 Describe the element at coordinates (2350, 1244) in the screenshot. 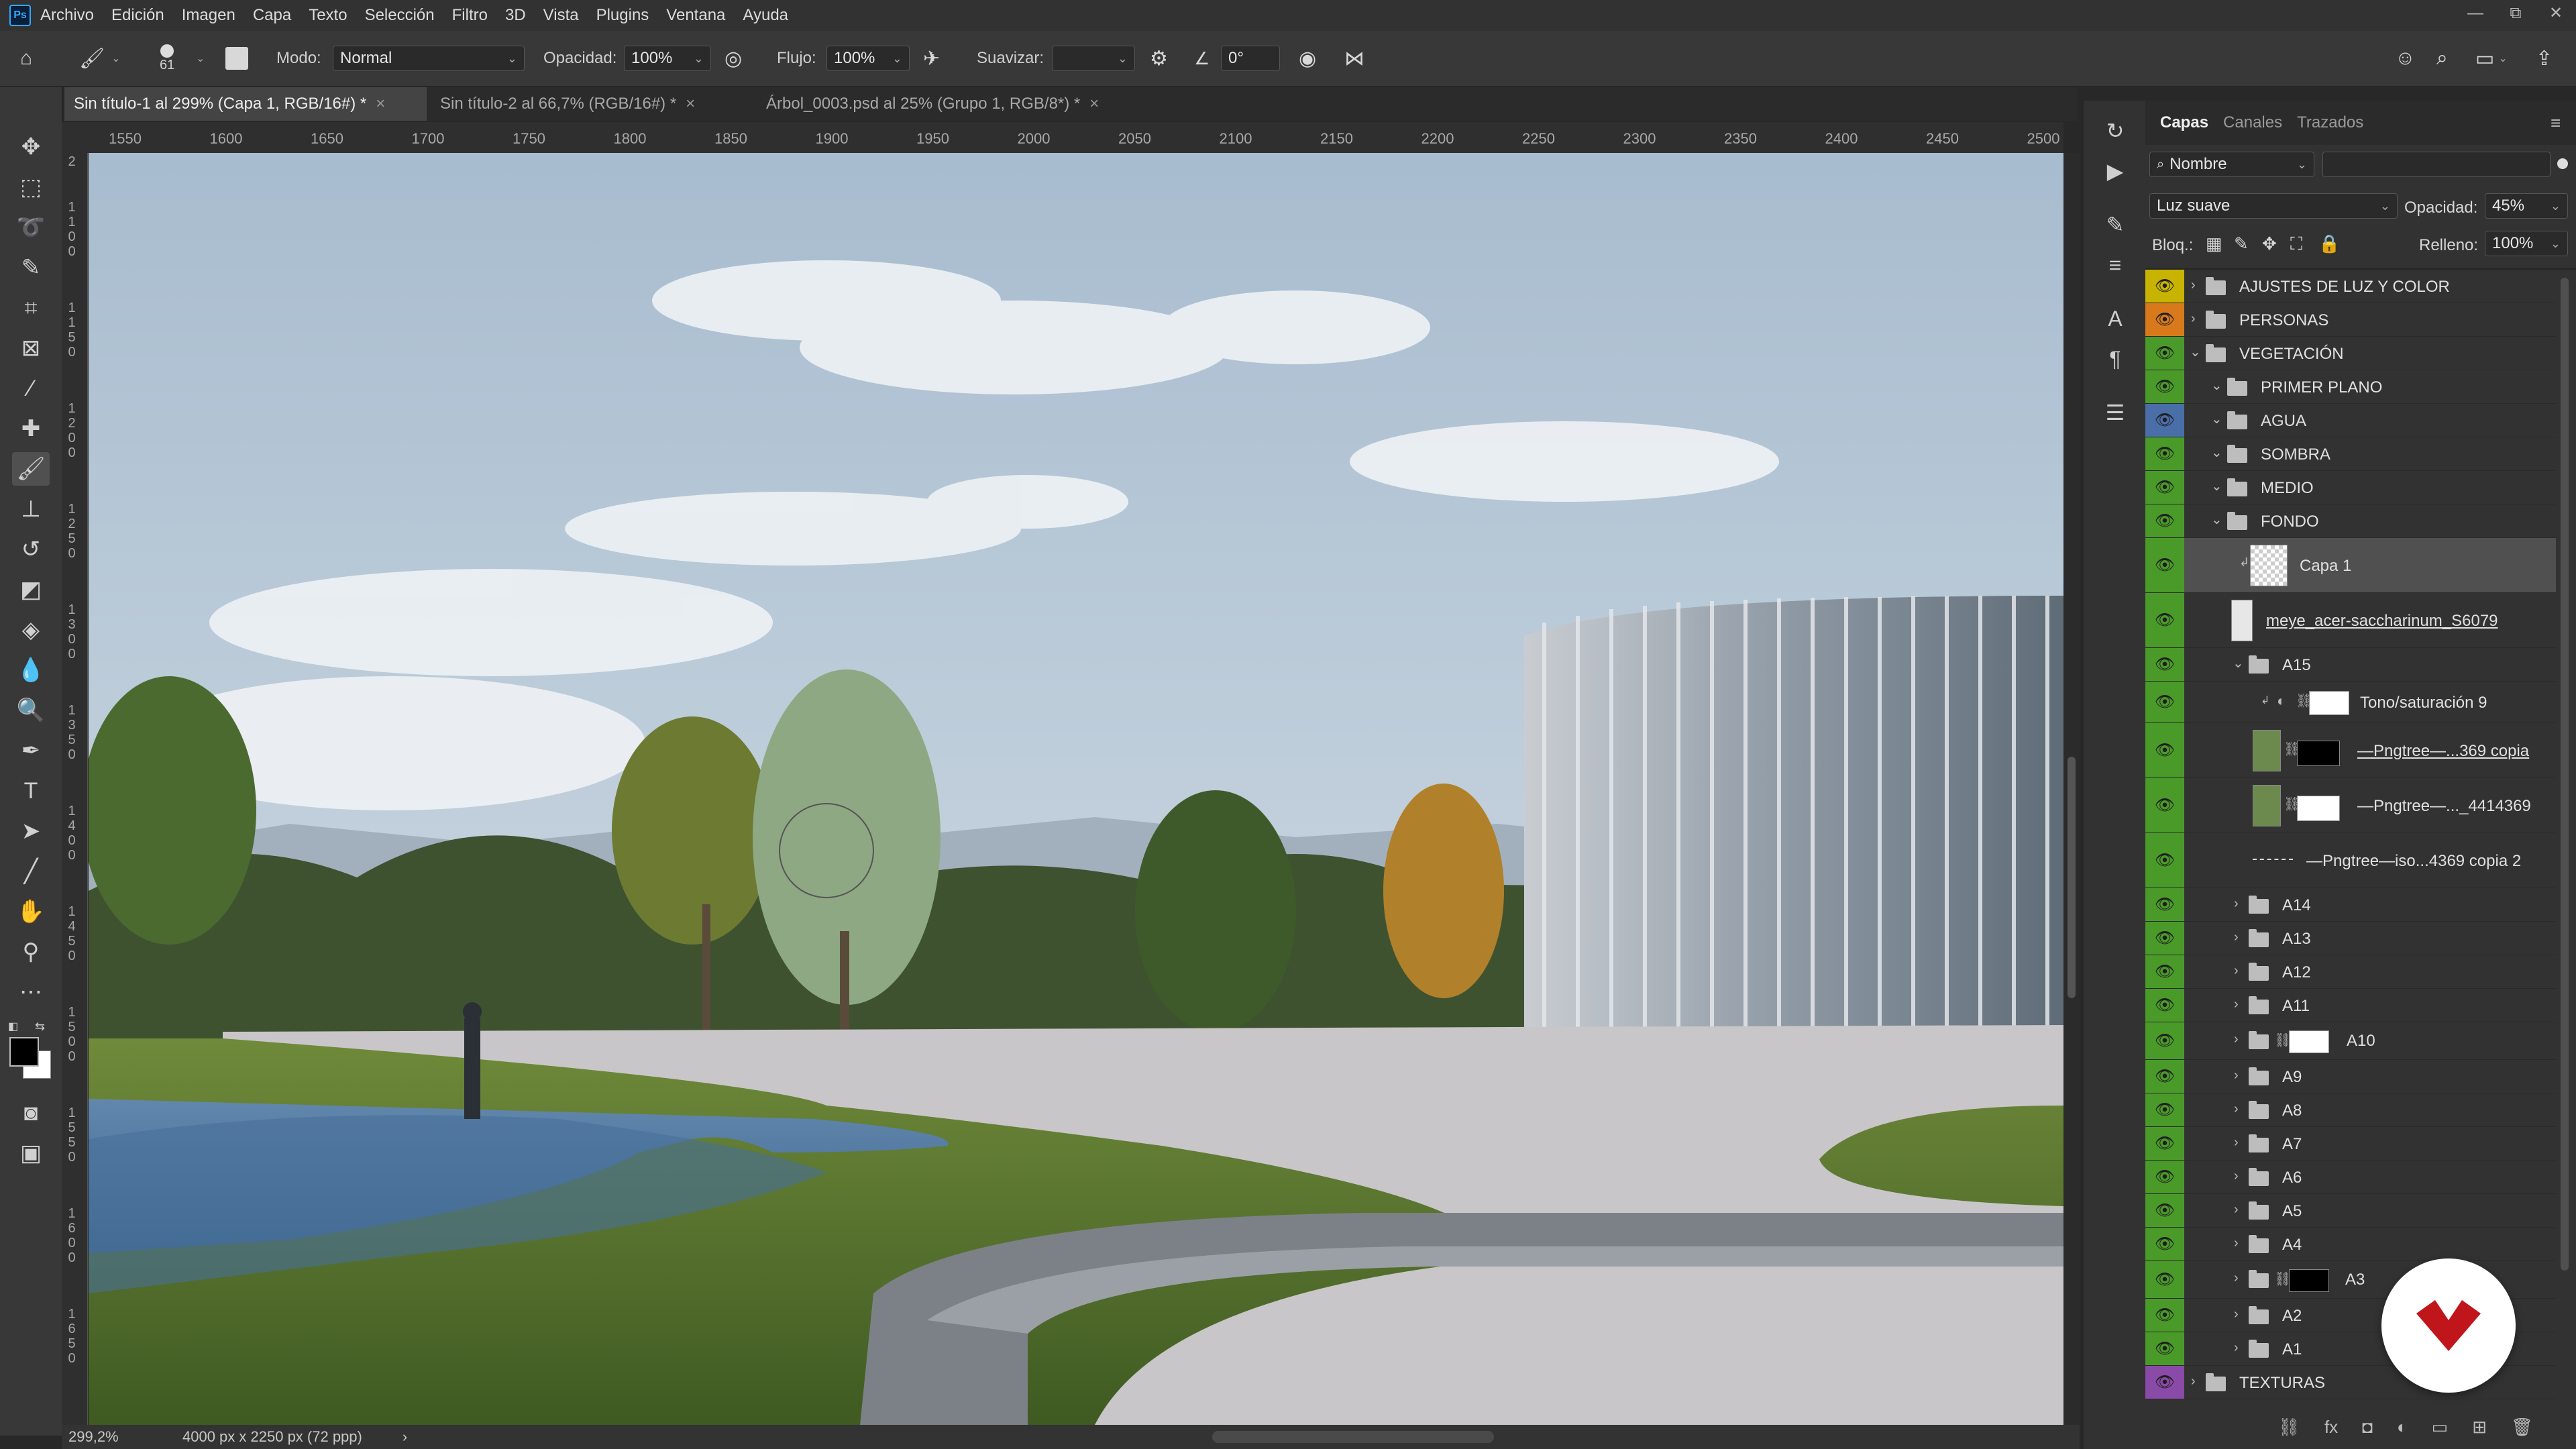

I see `layer-row-a4: 👁 › A4` at that location.